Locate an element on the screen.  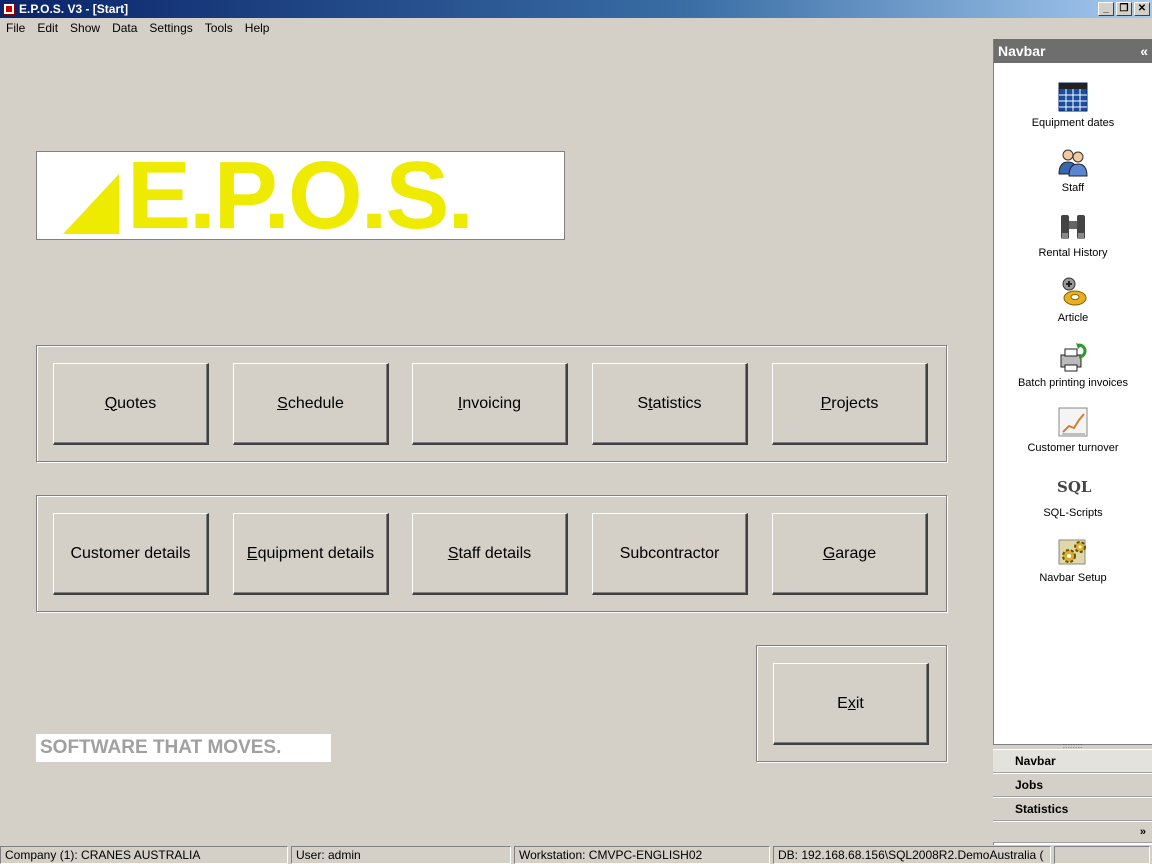
navbar-item-label: Customer turnover is located at coordinates (1073, 448).